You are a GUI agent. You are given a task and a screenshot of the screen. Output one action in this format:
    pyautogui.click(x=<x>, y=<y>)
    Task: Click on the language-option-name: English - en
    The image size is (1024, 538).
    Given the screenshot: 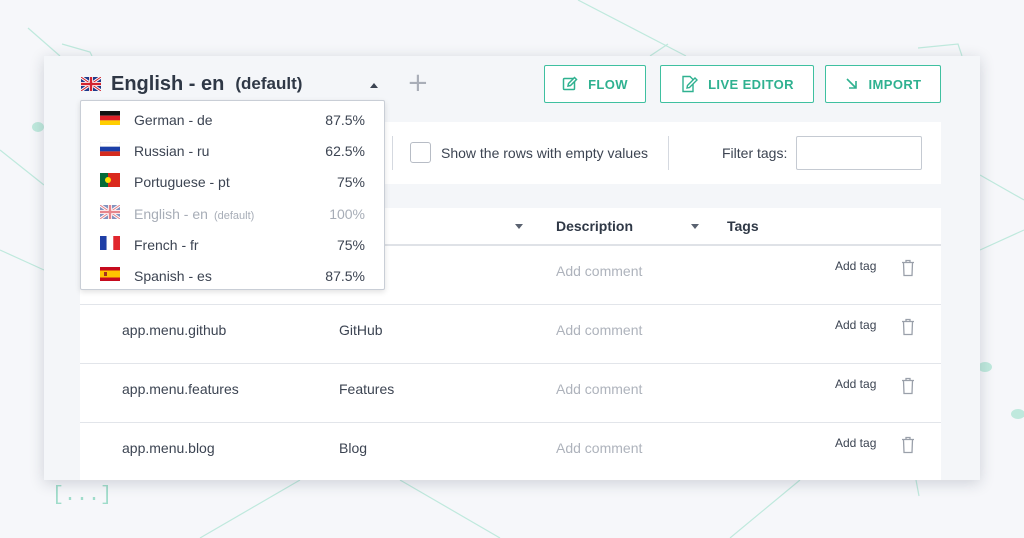 What is the action you would take?
    pyautogui.click(x=171, y=214)
    